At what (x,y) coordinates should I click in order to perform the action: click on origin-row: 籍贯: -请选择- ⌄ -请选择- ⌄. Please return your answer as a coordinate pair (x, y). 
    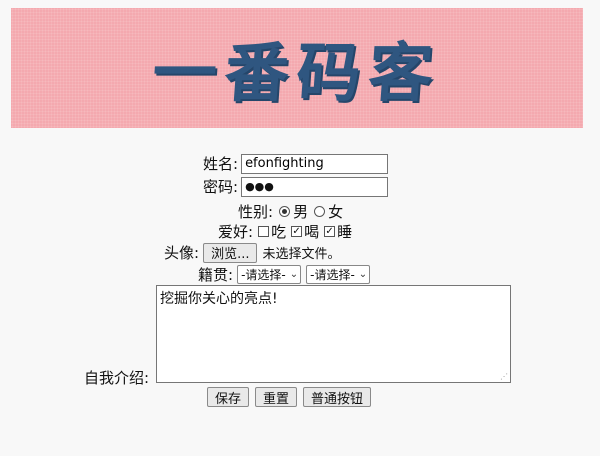
    Looking at the image, I should click on (284, 274).